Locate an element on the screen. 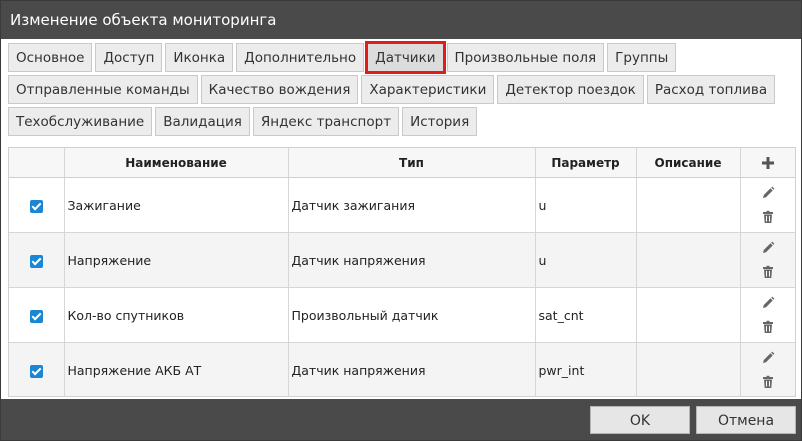 The image size is (802, 441). cell-type: Произвольный датчик is located at coordinates (412, 315).